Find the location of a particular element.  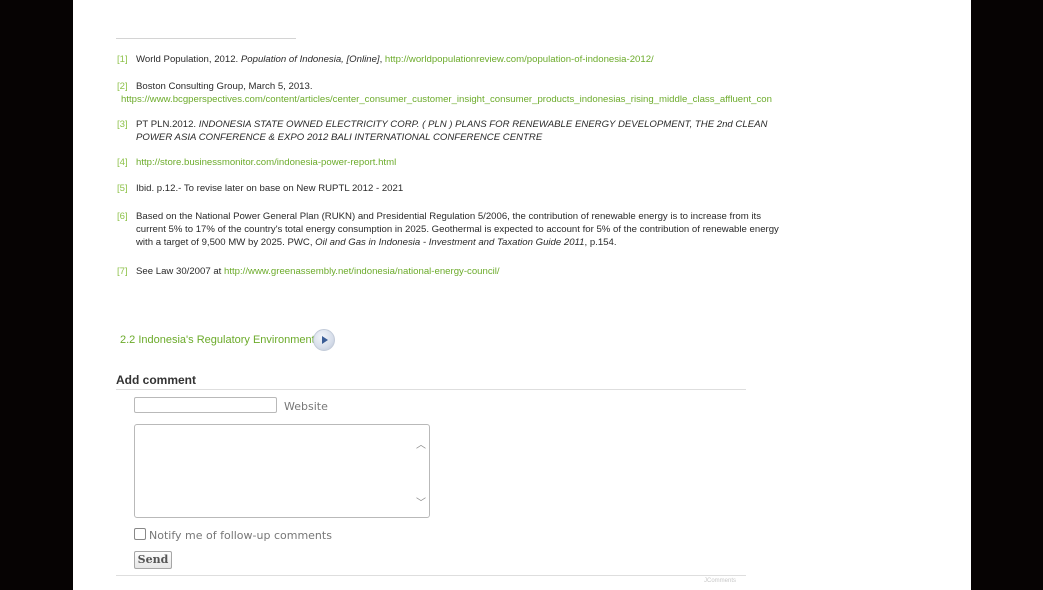

website-input is located at coordinates (205, 405).